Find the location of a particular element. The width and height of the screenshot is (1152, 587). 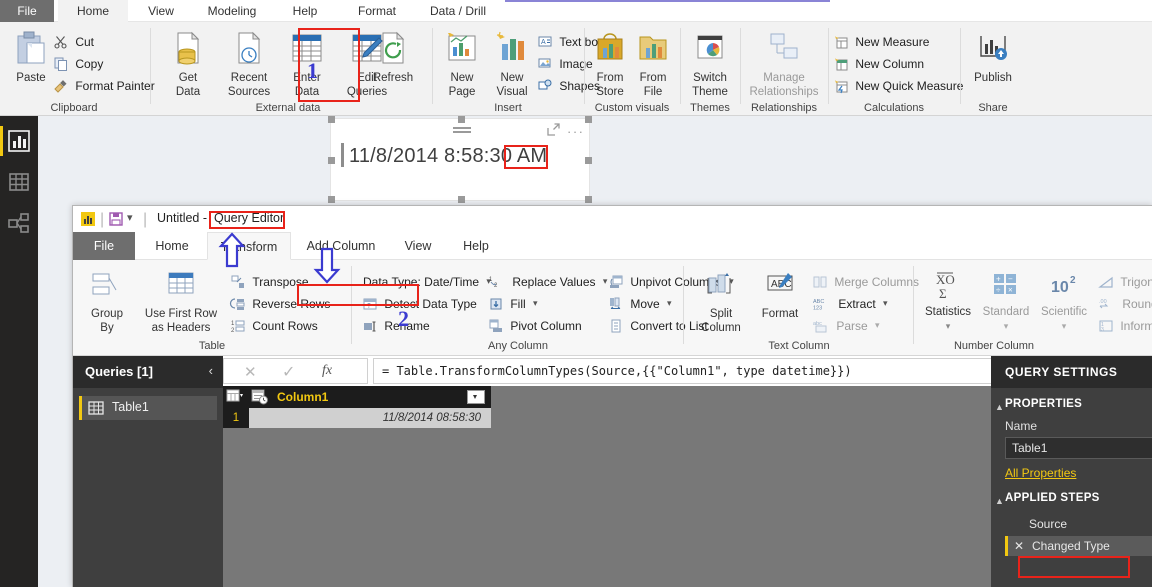

tab-view: View is located at coordinates (161, 11).